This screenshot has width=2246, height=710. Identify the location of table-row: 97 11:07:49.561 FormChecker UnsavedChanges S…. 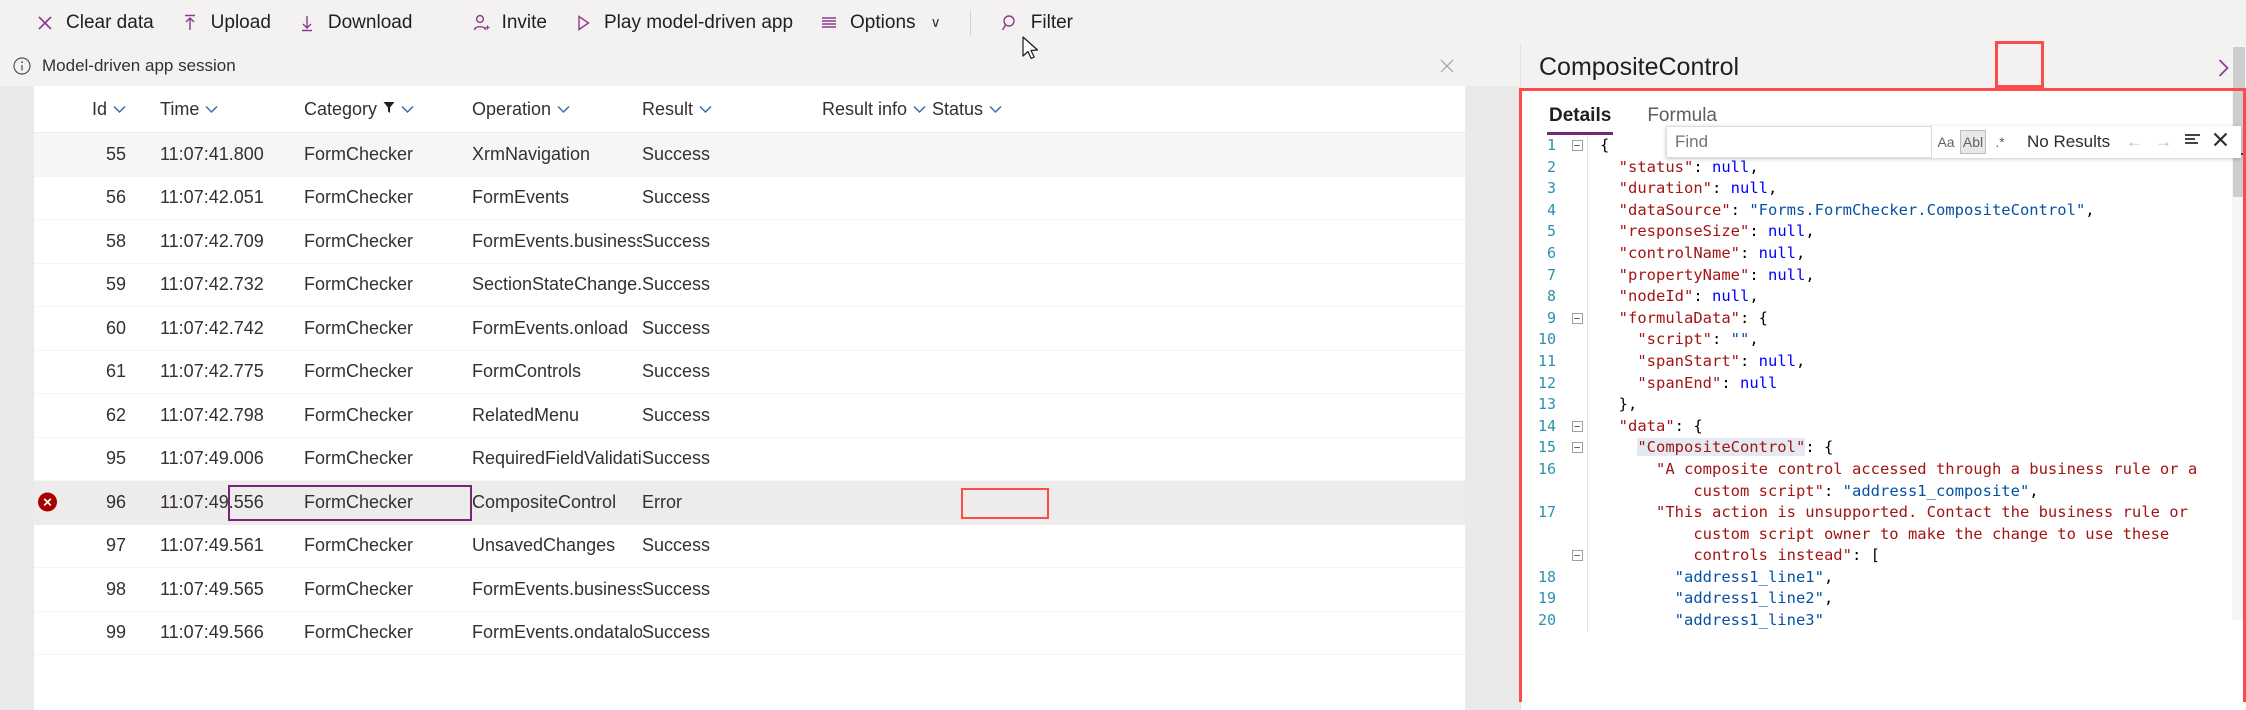
(749, 546).